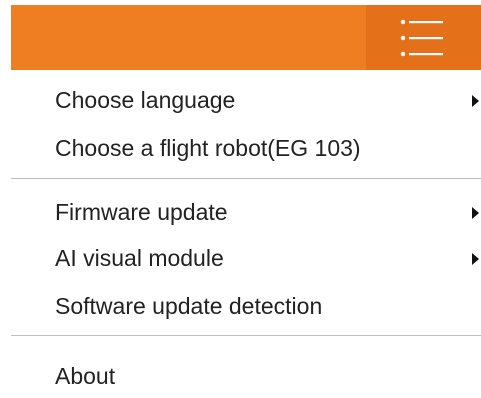 This screenshot has height=398, width=481. I want to click on menu-item-label: Software update detection, so click(189, 306).